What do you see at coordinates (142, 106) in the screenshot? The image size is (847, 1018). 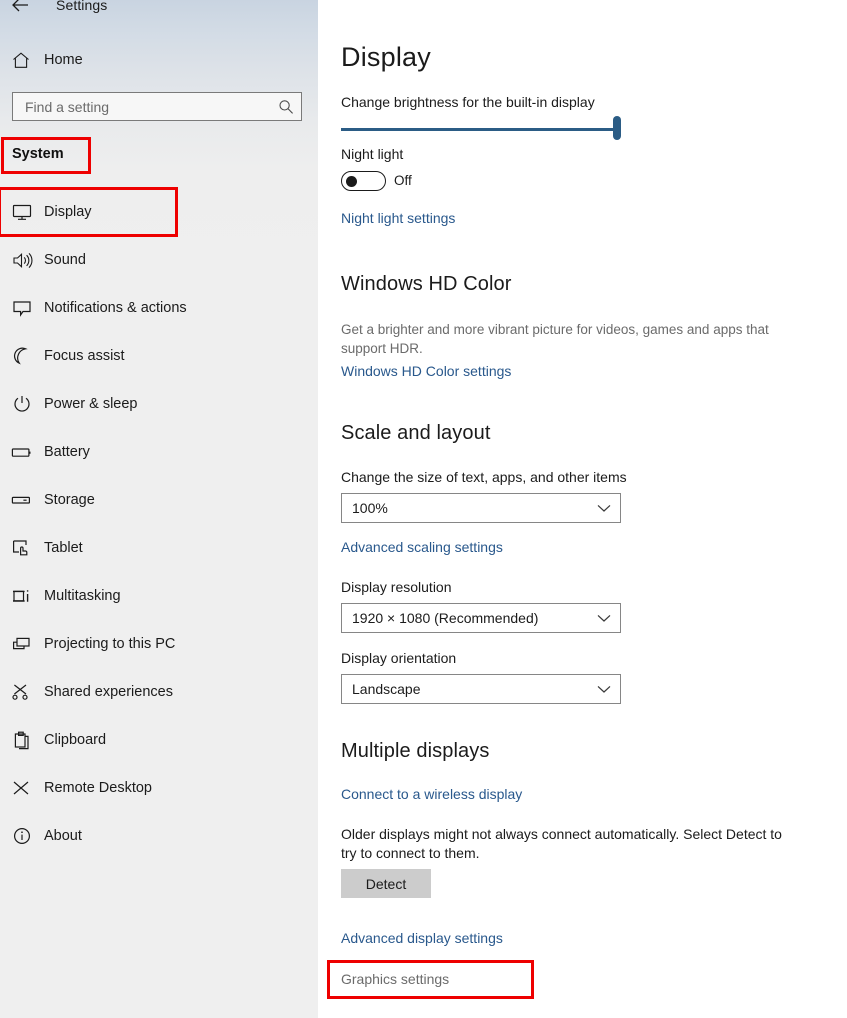 I see `search-input` at bounding box center [142, 106].